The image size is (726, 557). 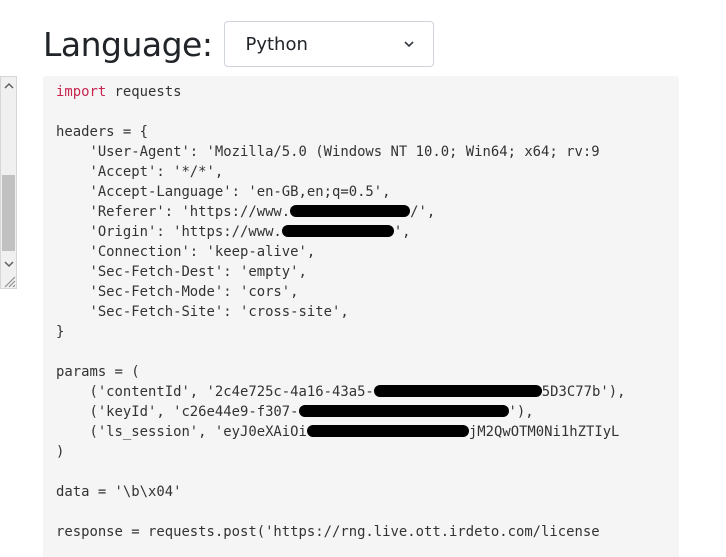 I want to click on code-line: 'Connection': 'keep-alive',, so click(x=340, y=252).